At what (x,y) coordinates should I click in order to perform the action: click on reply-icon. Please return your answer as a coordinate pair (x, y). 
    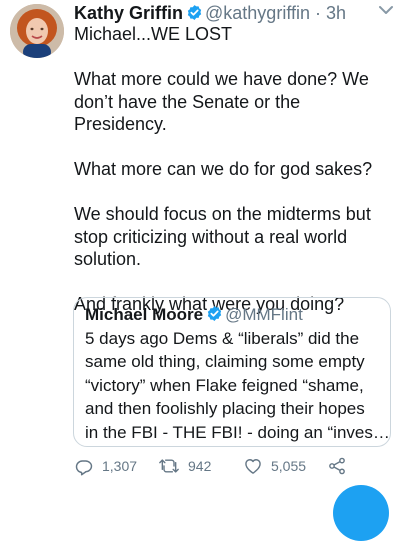
    Looking at the image, I should click on (84, 468).